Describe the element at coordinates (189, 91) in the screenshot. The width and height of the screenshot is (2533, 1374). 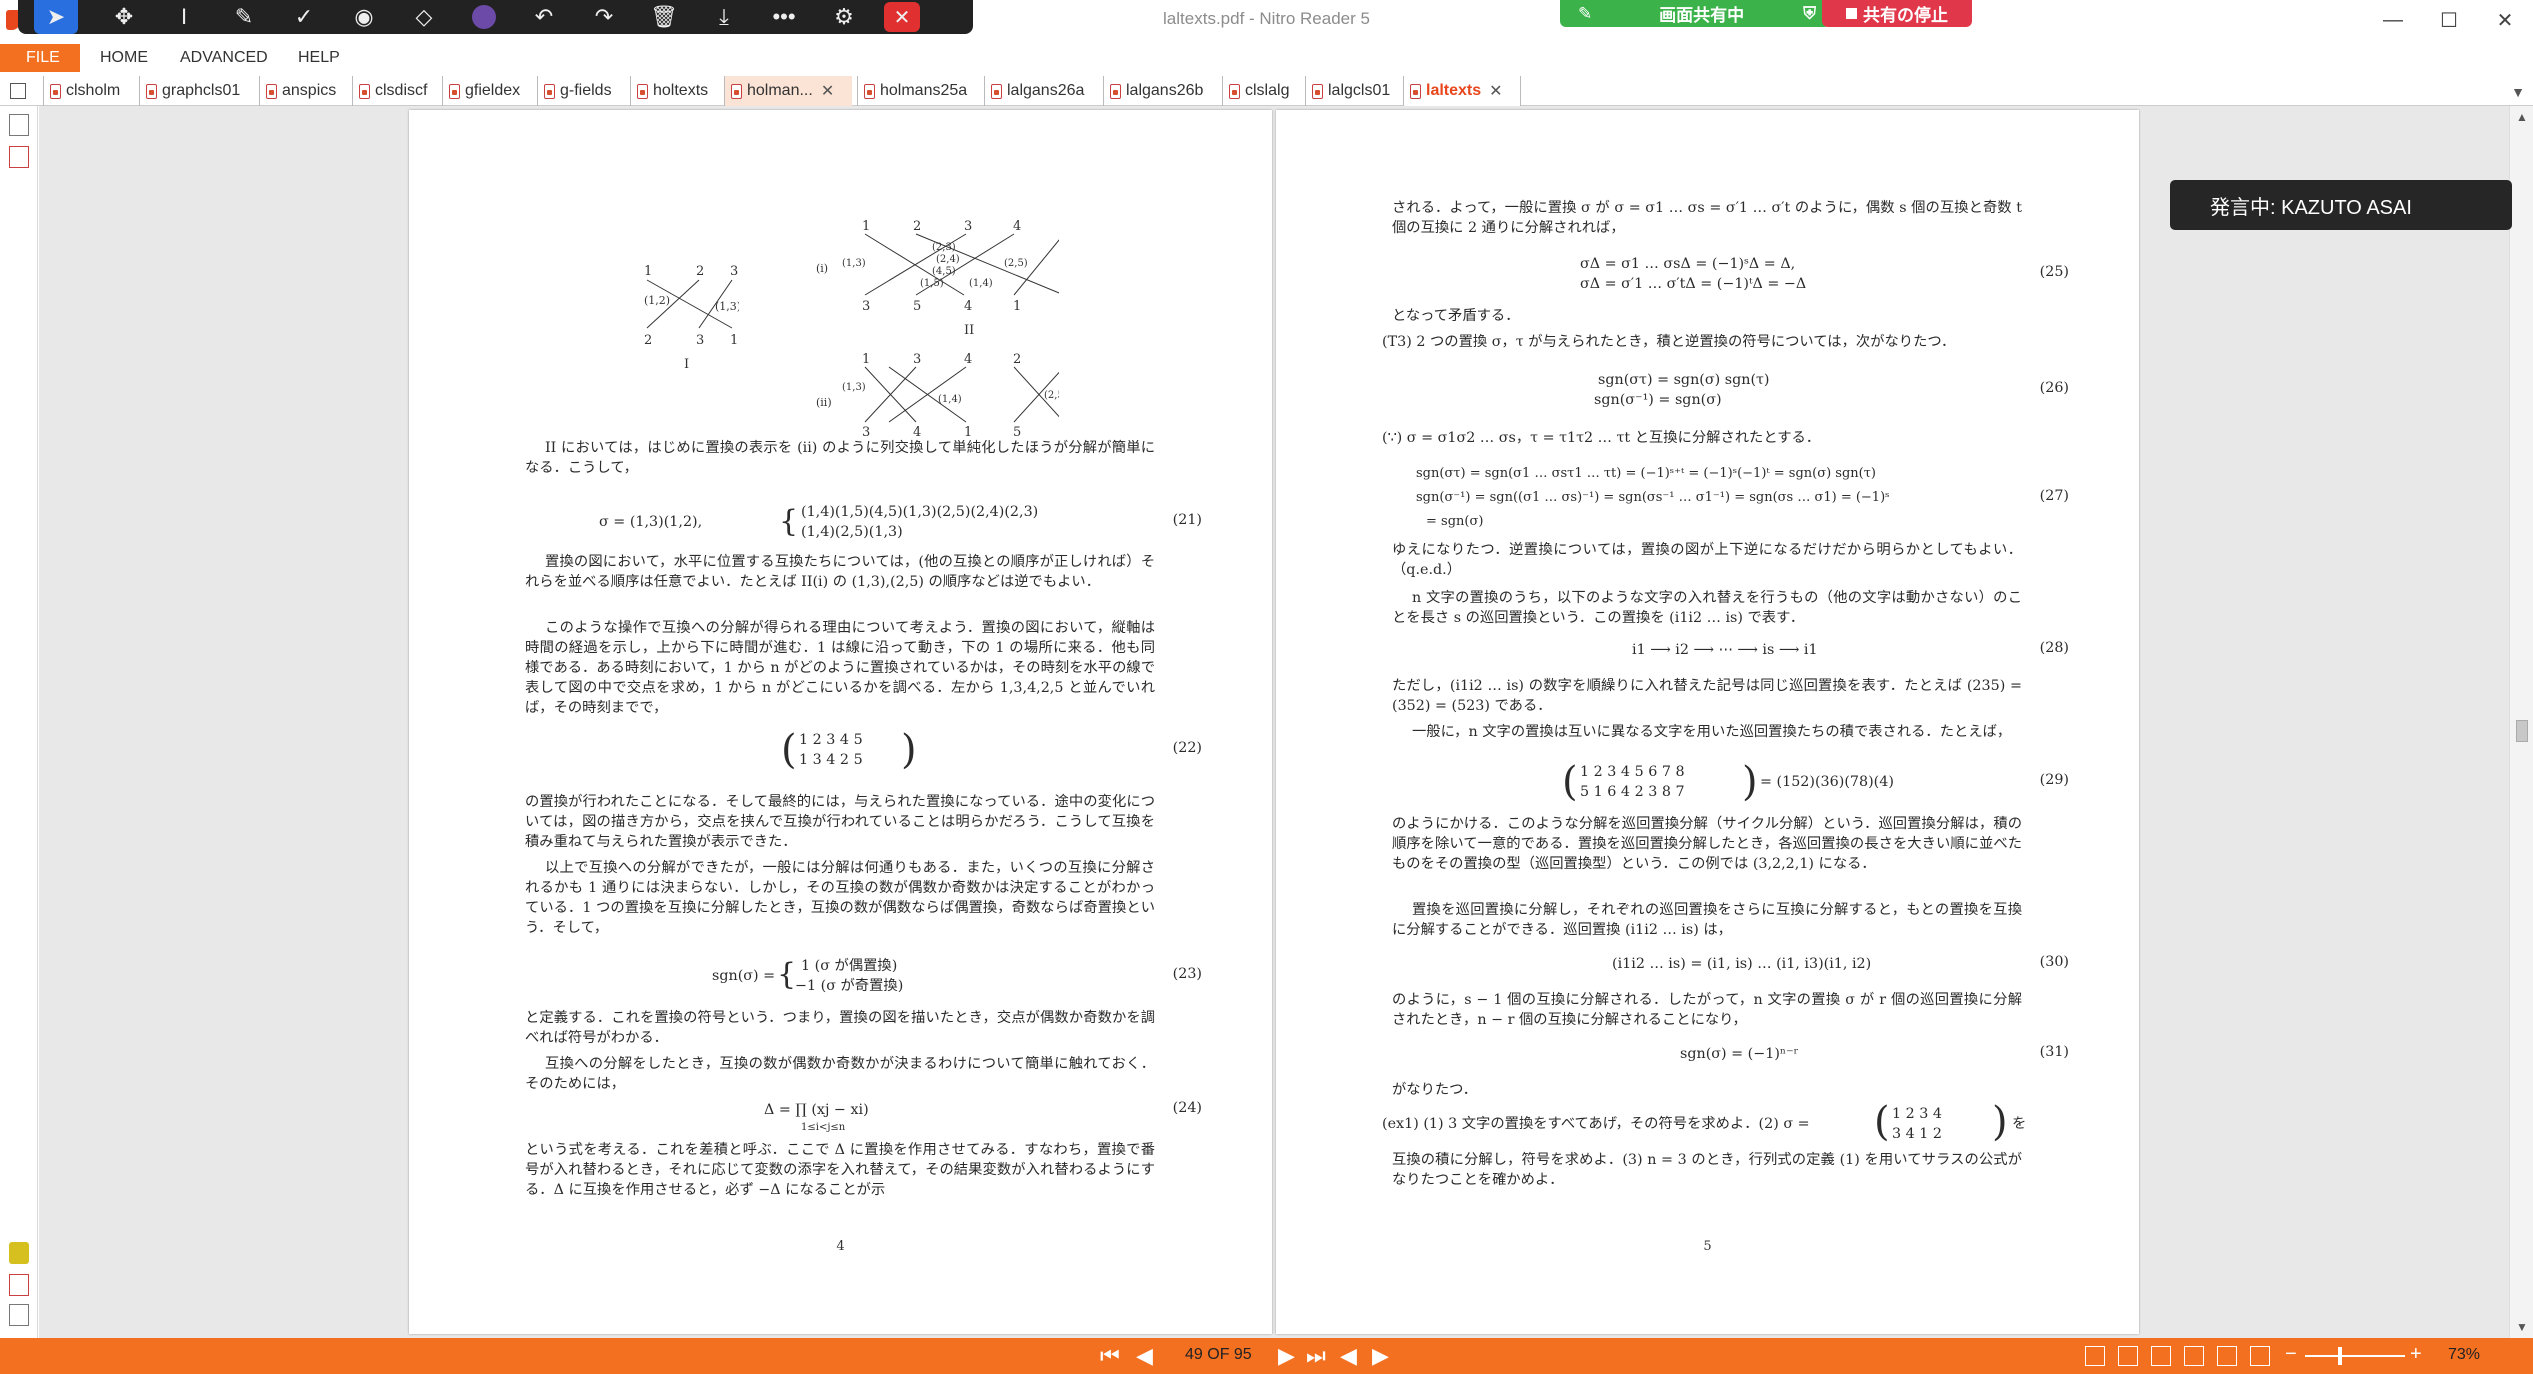
I see `tab-graphcls01: graphcls01` at that location.